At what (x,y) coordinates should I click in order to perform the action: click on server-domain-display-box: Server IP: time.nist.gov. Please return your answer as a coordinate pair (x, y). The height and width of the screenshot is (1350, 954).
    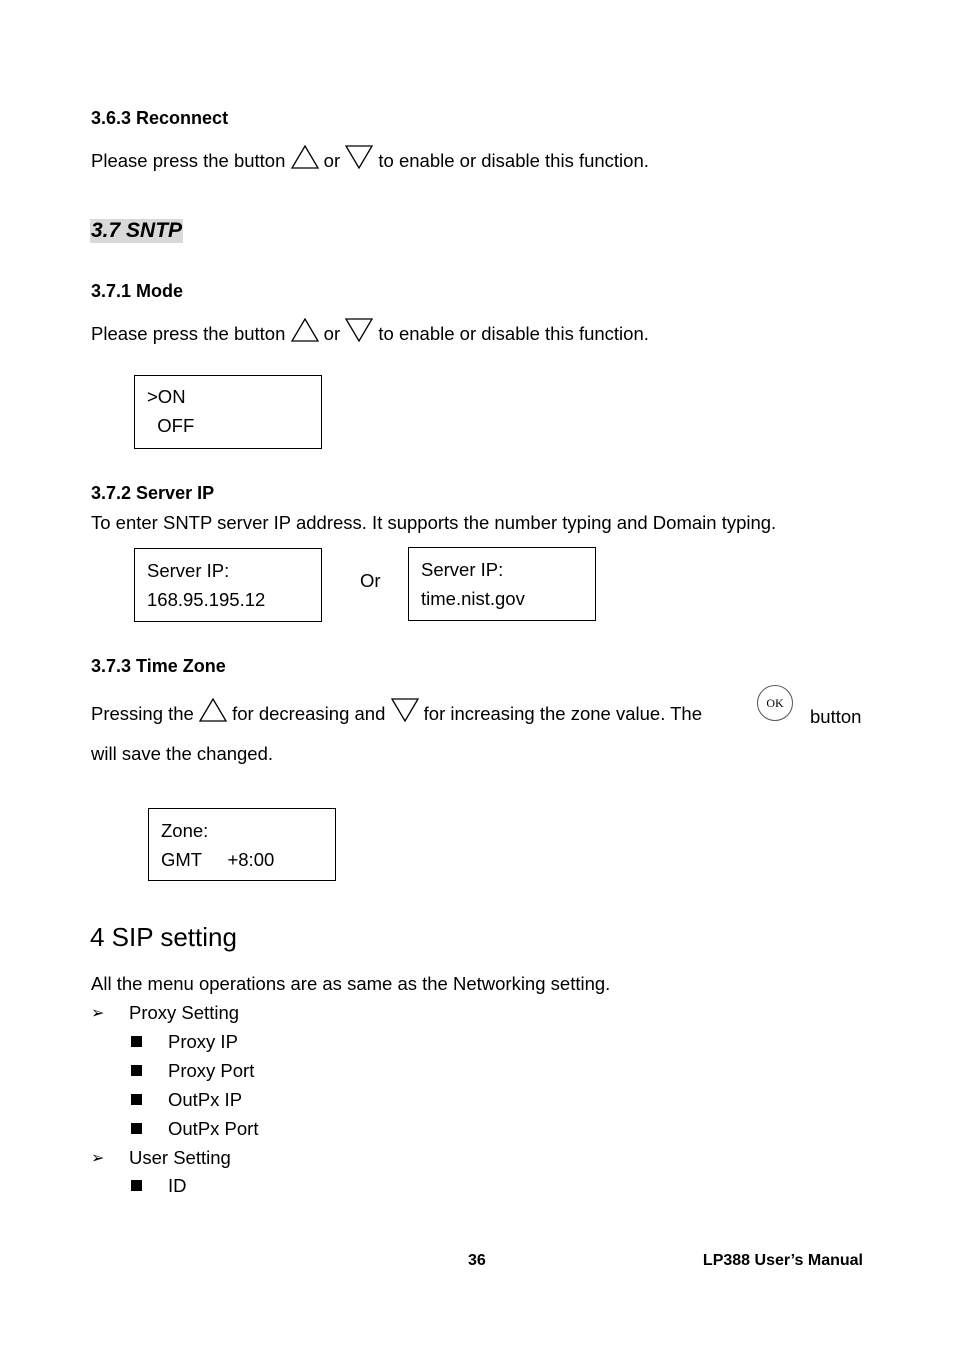
    Looking at the image, I should click on (502, 584).